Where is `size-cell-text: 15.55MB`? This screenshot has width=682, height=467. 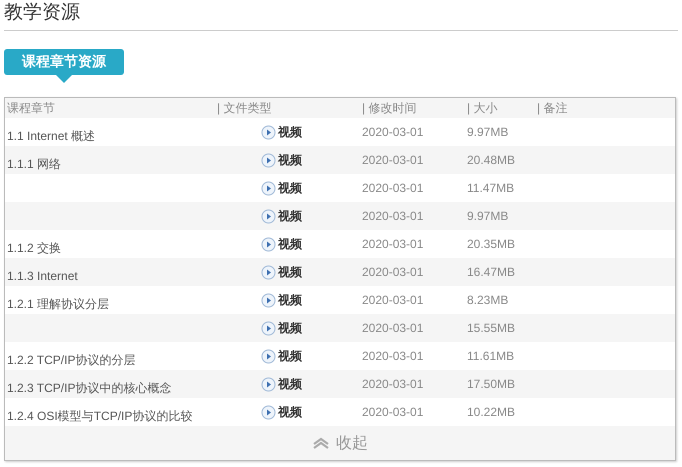 size-cell-text: 15.55MB is located at coordinates (491, 328).